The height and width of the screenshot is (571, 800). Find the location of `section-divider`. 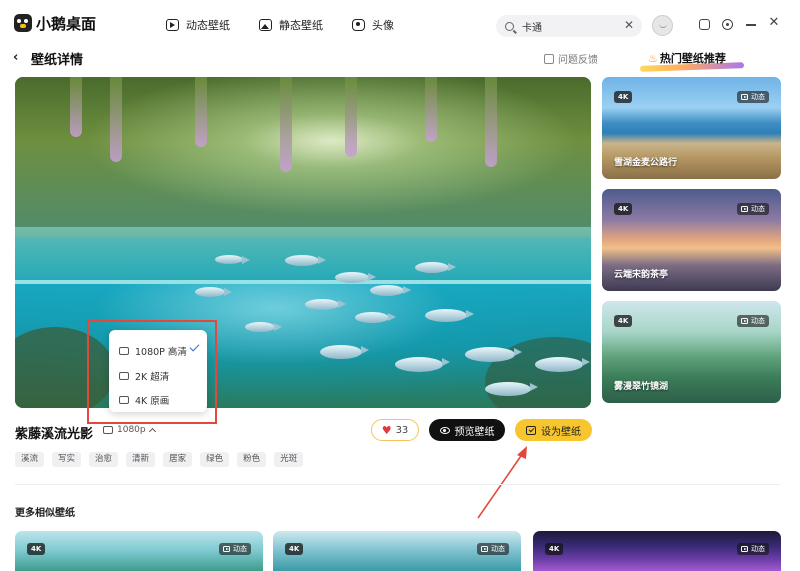

section-divider is located at coordinates (397, 484).